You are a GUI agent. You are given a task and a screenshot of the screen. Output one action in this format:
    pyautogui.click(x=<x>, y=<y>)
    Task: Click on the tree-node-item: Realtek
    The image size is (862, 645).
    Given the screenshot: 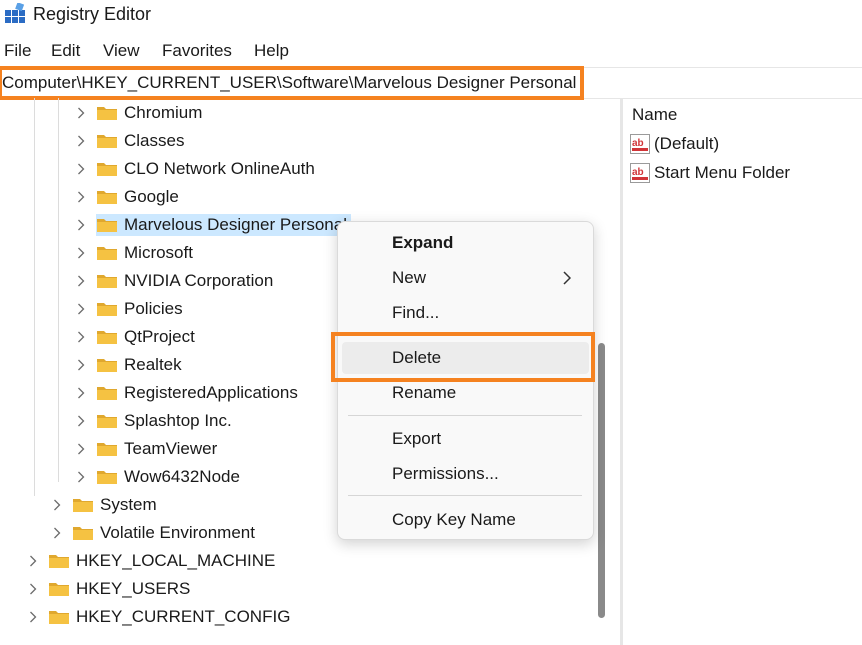 What is the action you would take?
    pyautogui.click(x=141, y=365)
    